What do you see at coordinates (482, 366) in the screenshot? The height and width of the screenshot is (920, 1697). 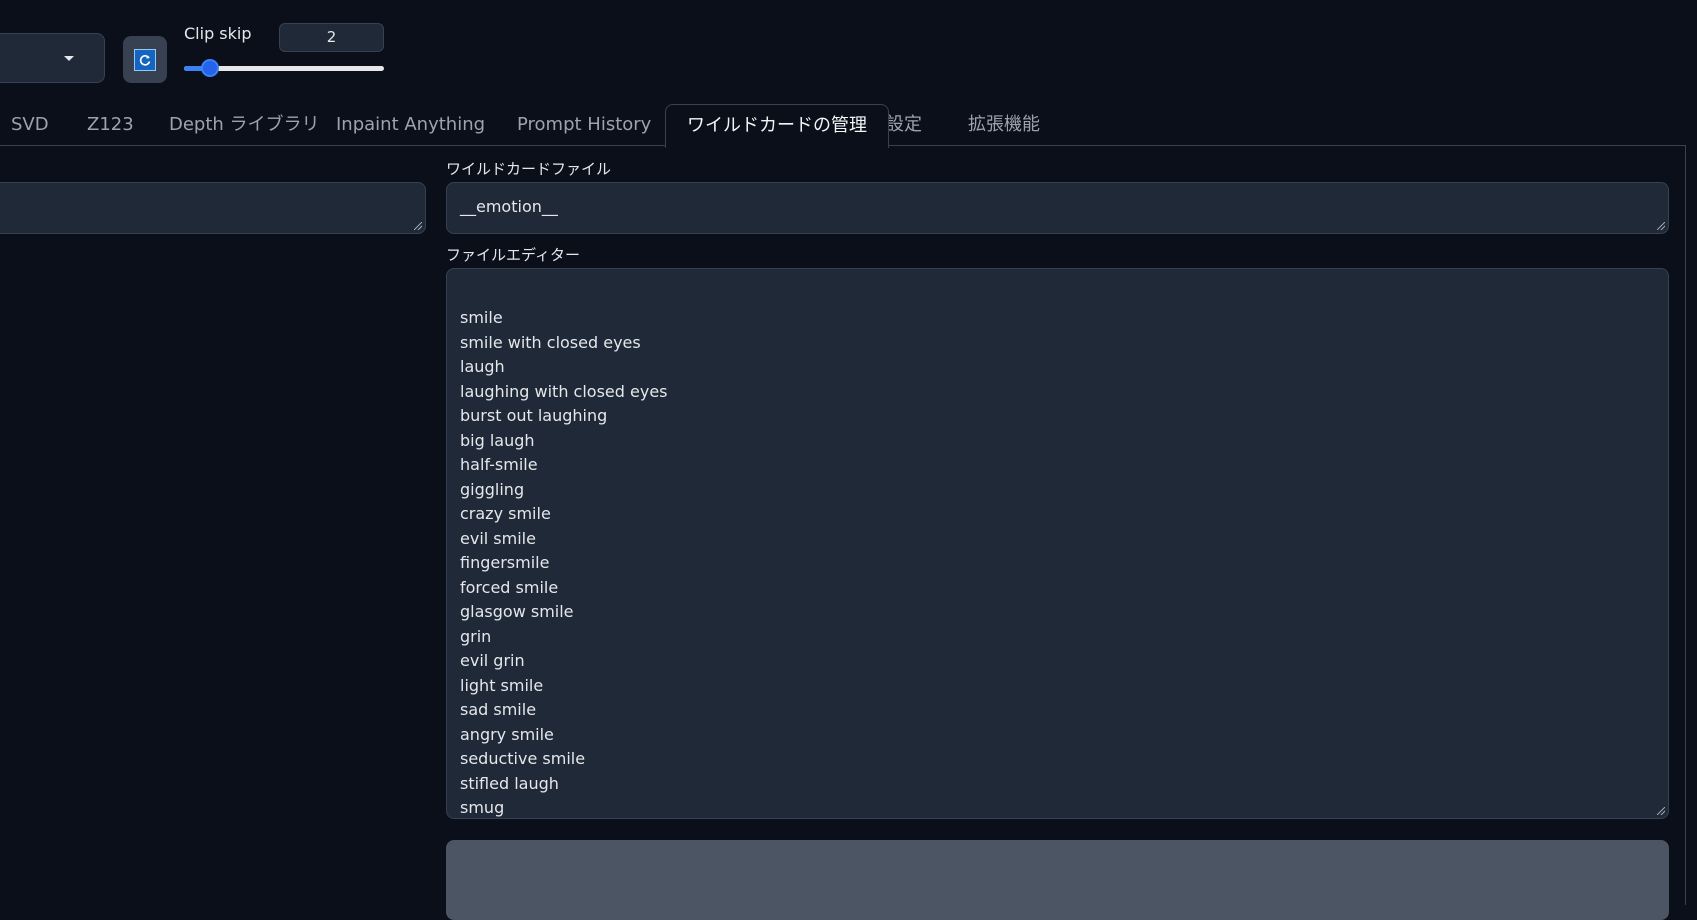 I see `editor-line: laugh` at bounding box center [482, 366].